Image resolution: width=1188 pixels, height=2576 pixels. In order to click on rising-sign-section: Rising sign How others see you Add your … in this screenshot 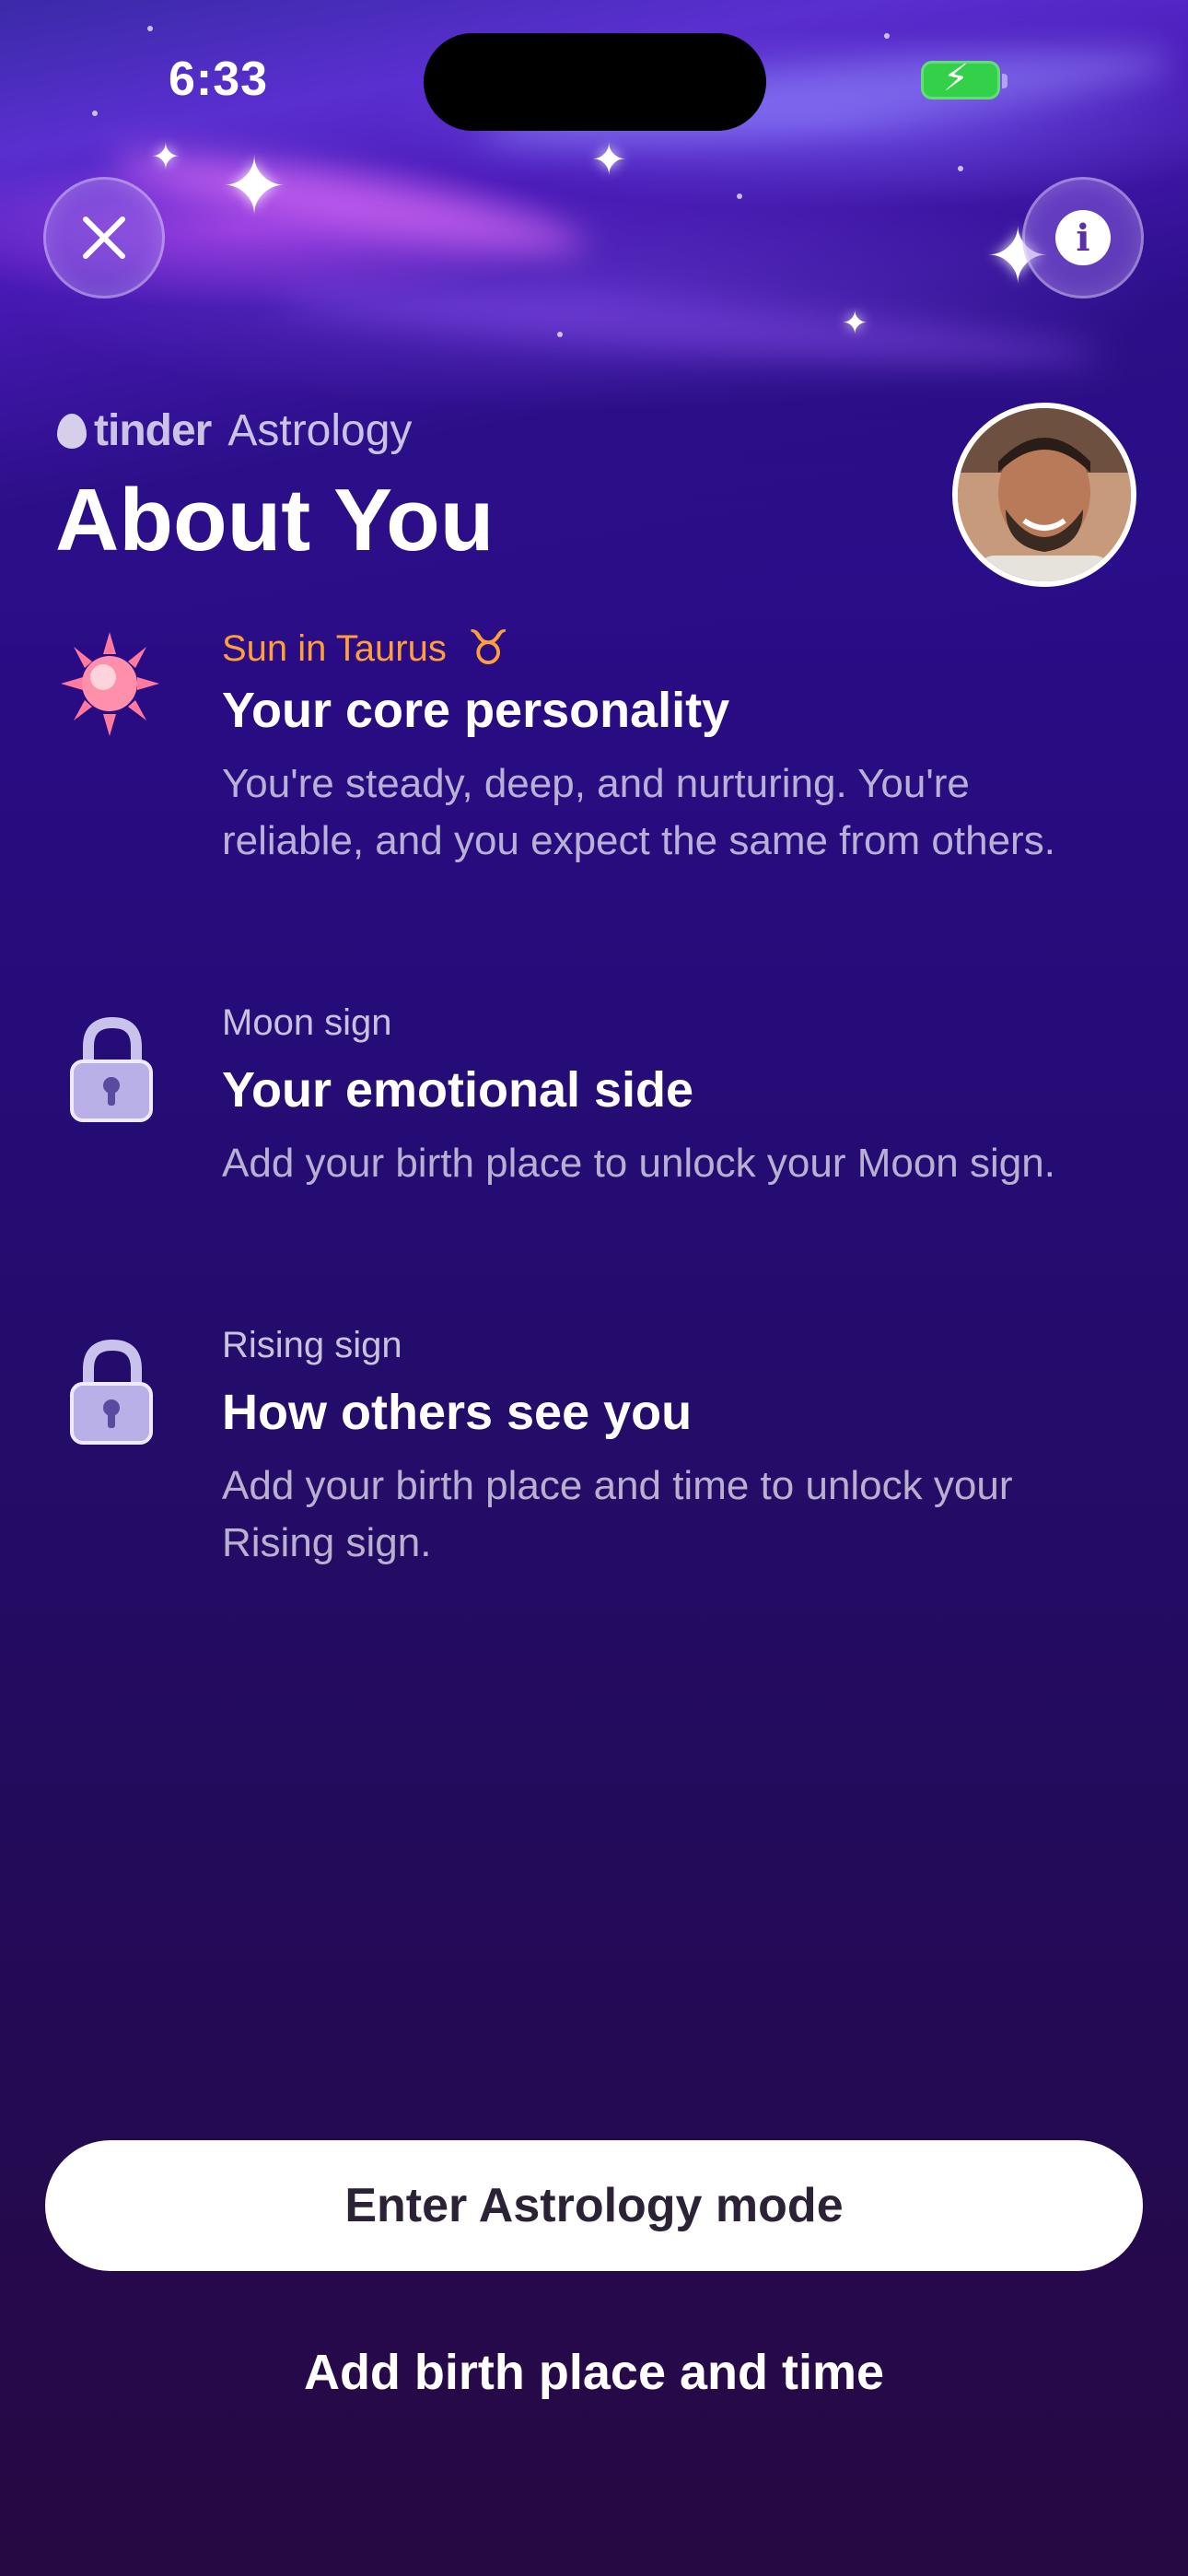, I will do `click(664, 1448)`.